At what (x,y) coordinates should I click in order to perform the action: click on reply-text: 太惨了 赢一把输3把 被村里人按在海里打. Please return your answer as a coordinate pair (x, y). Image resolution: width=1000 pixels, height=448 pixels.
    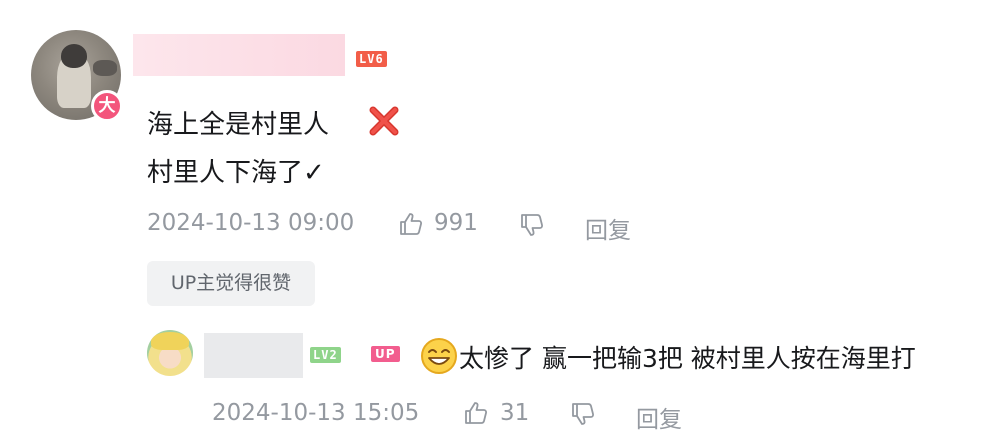
    Looking at the image, I should click on (687, 358).